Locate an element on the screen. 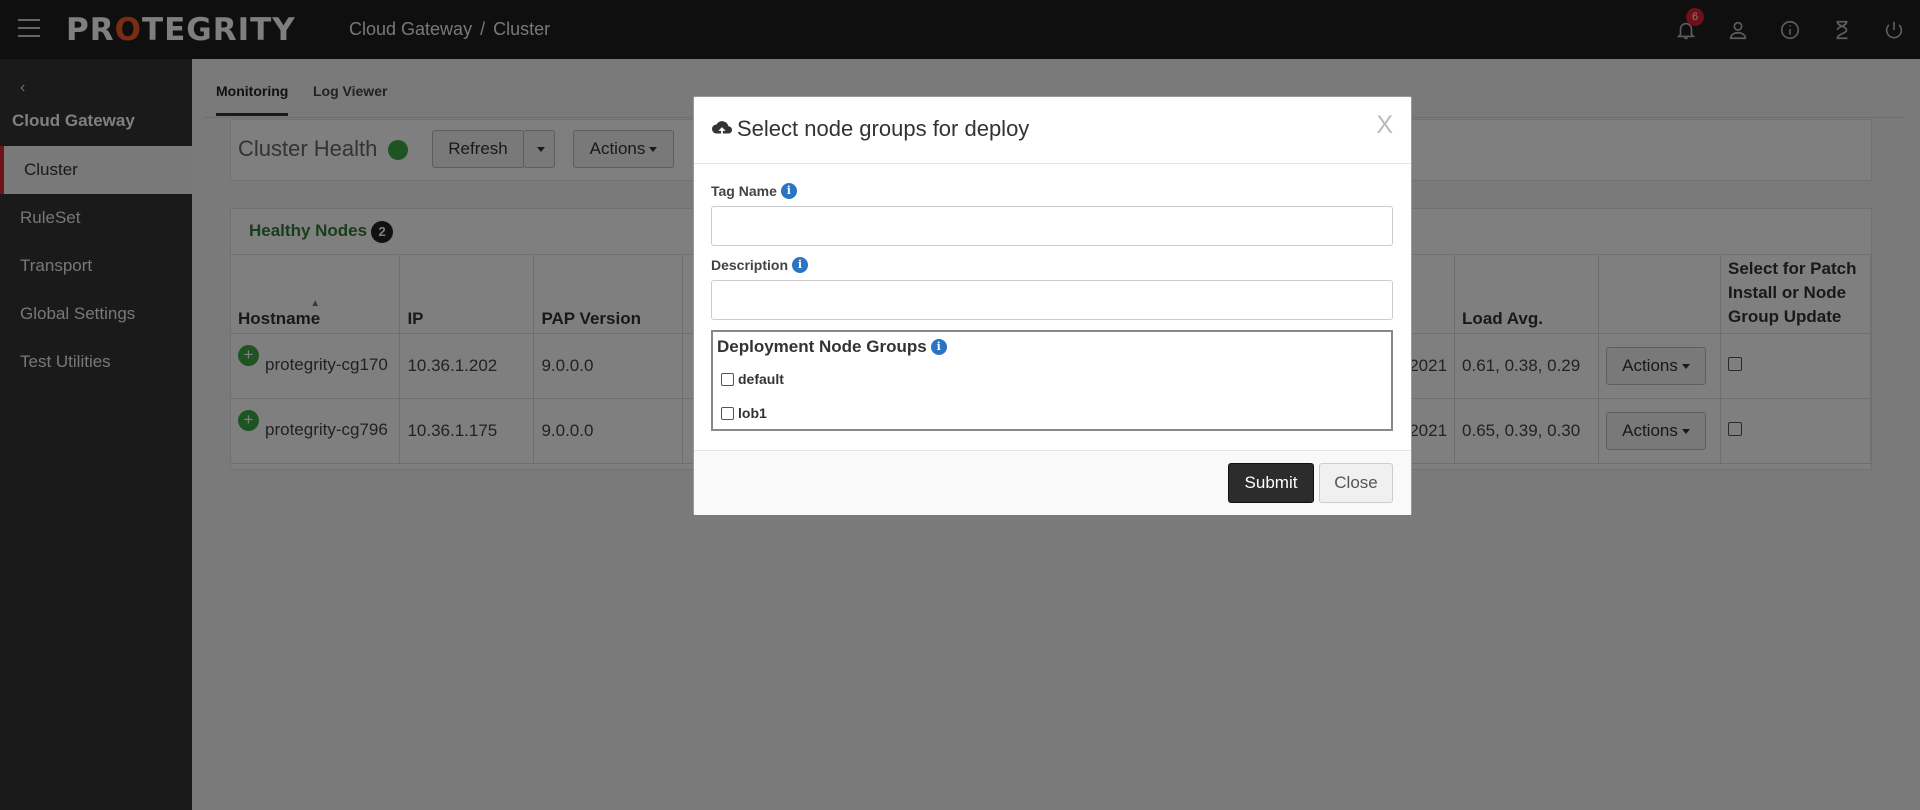  group-default: default is located at coordinates (752, 379).